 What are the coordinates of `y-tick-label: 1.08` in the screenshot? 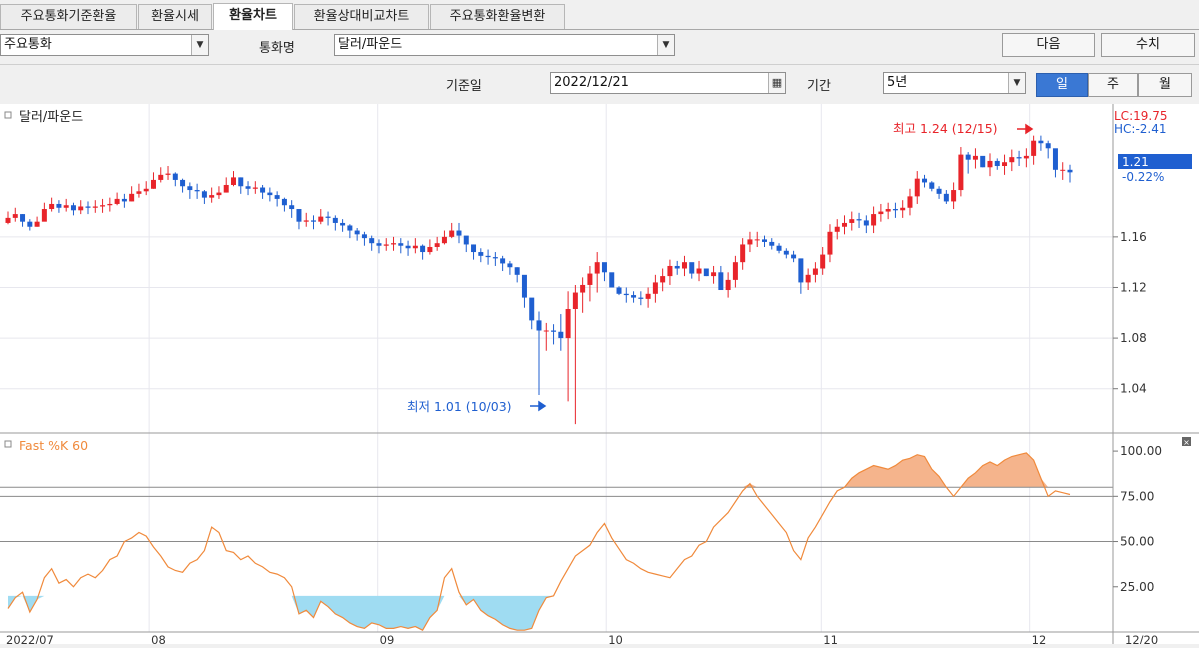 It's located at (1133, 338).